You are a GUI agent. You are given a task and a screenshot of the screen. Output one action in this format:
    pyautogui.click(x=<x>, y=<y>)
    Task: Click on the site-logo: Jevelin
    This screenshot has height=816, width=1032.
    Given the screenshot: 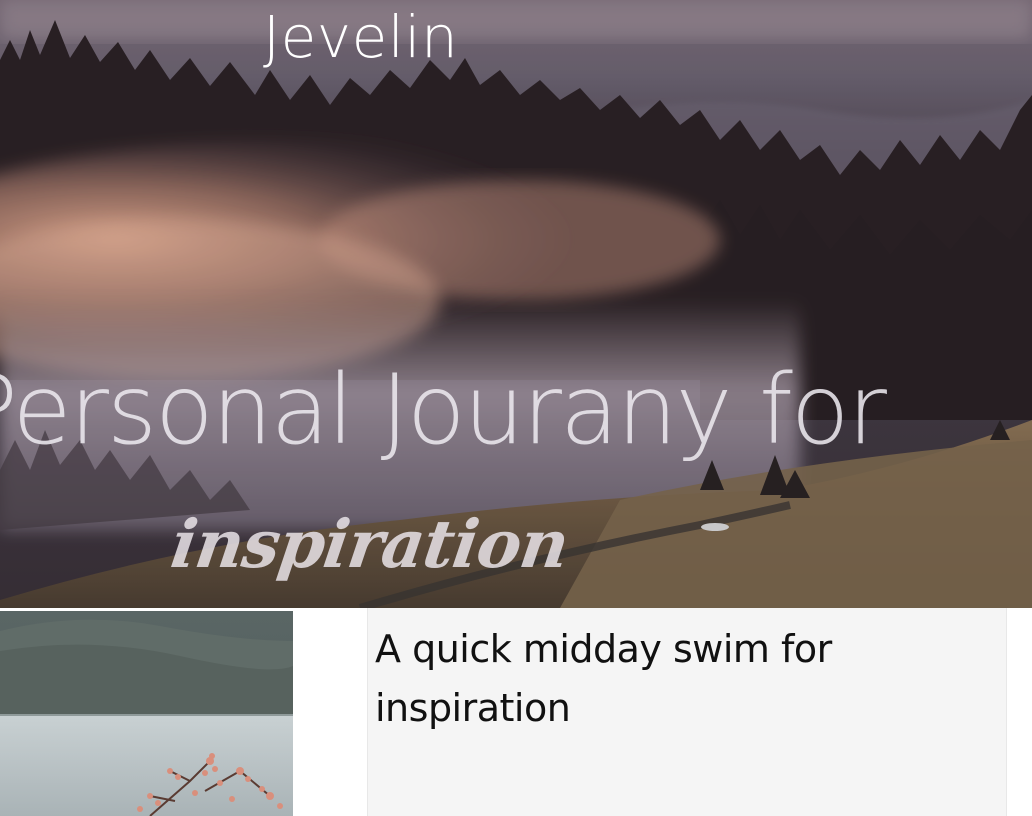 What is the action you would take?
    pyautogui.click(x=360, y=37)
    